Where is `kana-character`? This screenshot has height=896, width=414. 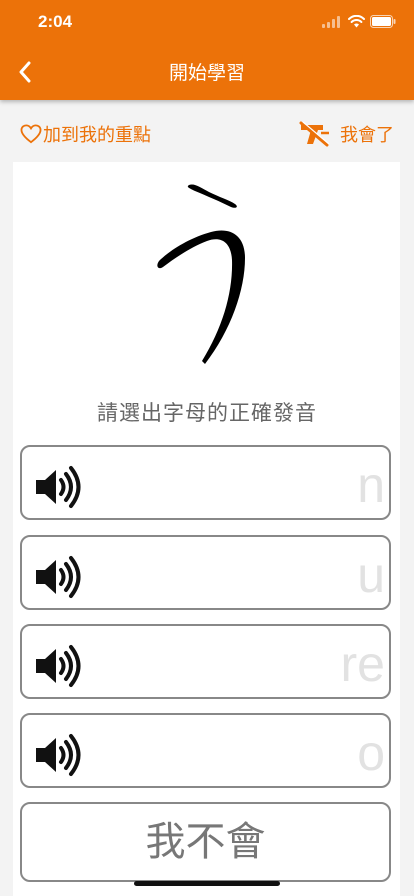 kana-character is located at coordinates (201, 274).